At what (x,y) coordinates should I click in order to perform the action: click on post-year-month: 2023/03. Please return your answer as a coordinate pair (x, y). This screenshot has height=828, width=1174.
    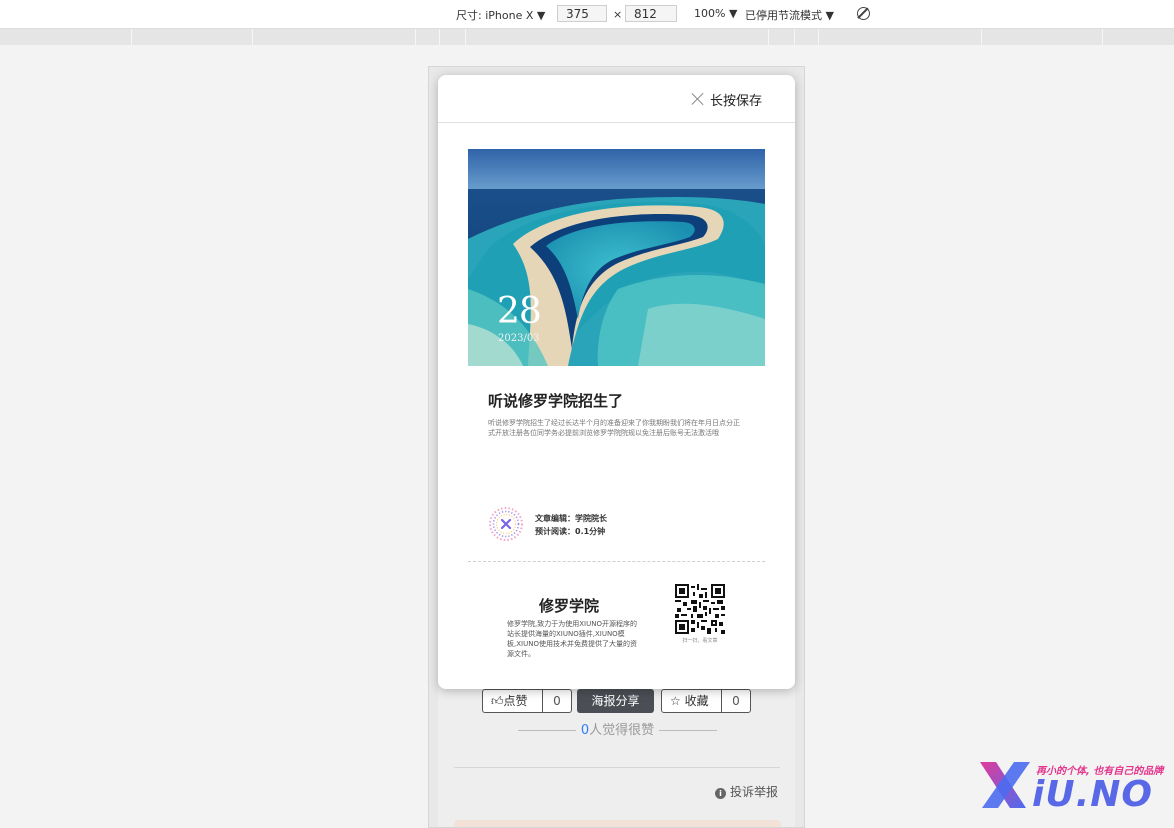
    Looking at the image, I should click on (519, 338).